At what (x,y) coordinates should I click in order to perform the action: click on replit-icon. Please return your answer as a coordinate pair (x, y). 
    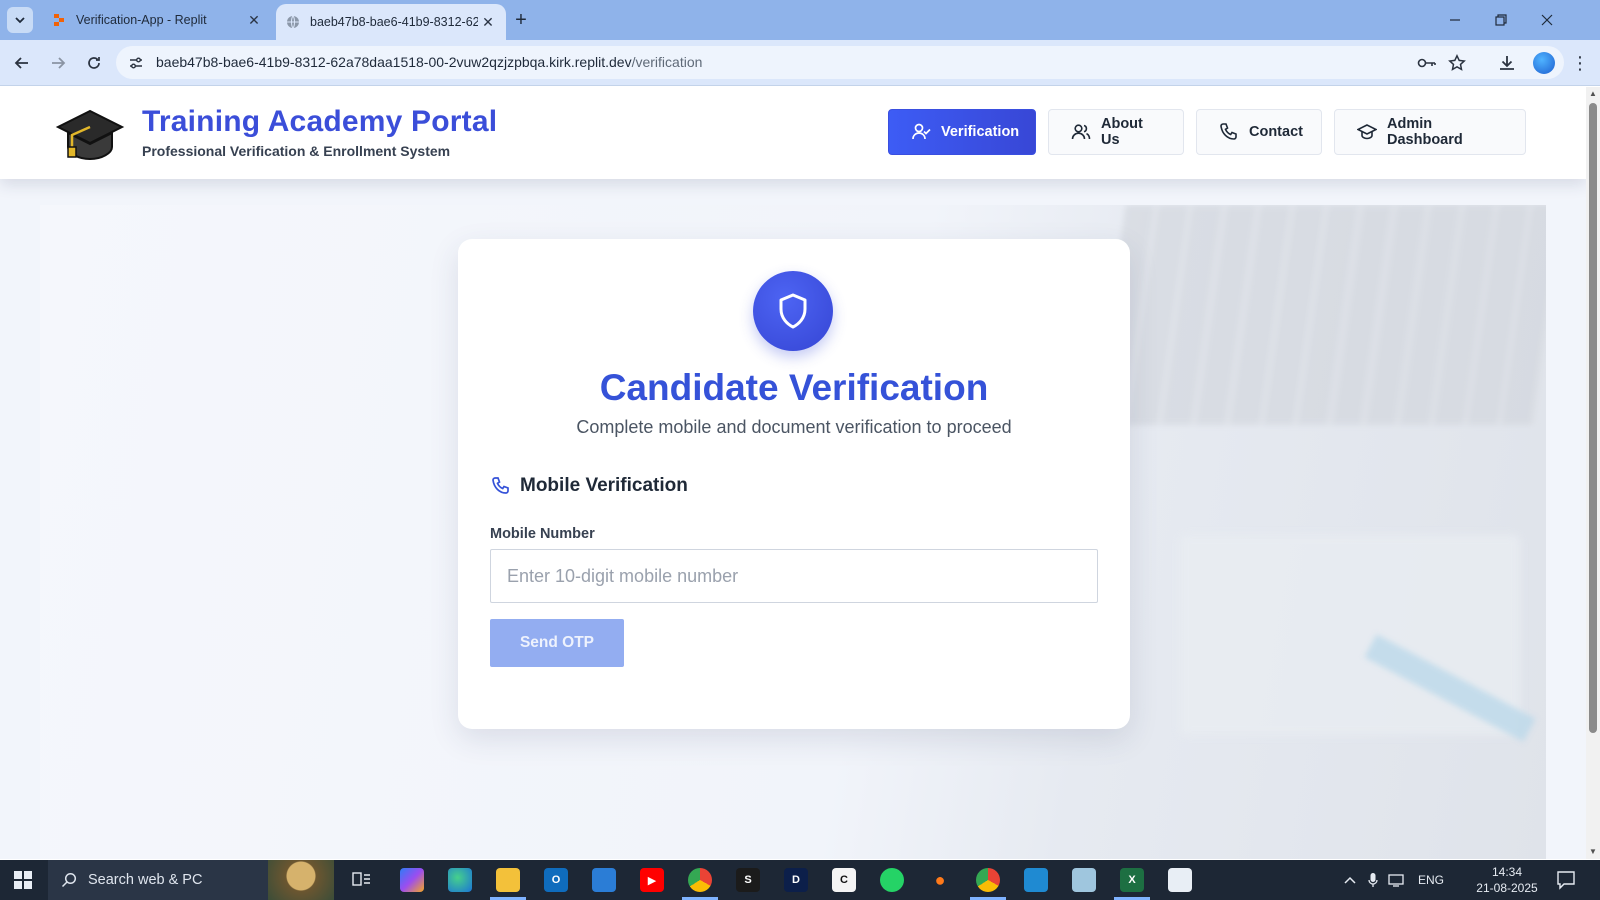
    Looking at the image, I should click on (59, 20).